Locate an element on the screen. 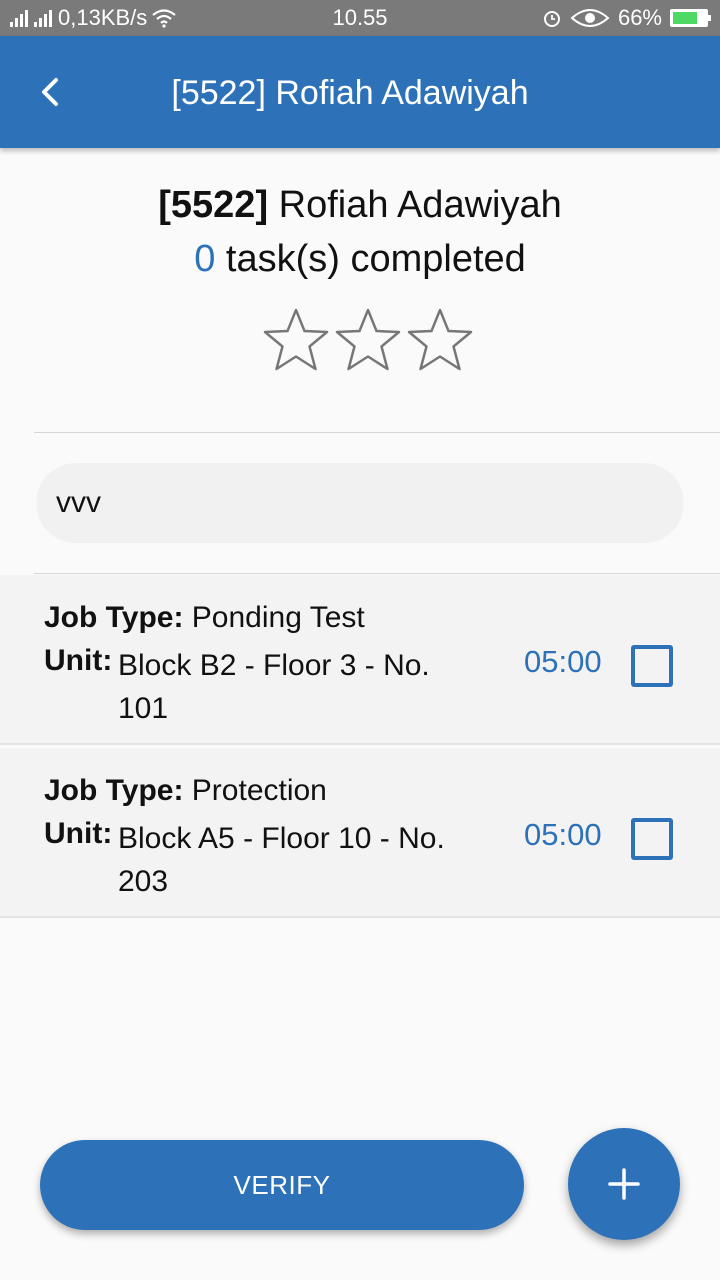 This screenshot has width=720, height=1280. back-arrow-icon is located at coordinates (50, 92).